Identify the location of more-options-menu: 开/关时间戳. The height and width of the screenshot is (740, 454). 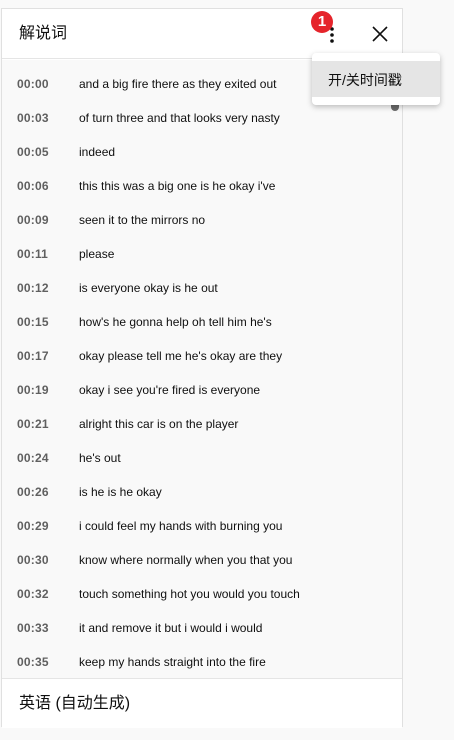
(376, 79).